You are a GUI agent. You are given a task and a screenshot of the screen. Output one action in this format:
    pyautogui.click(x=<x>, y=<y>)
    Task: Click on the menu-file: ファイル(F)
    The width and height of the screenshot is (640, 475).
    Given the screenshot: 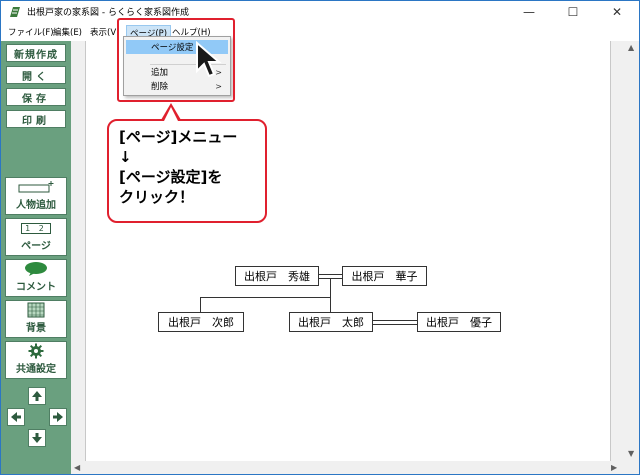 What is the action you would take?
    pyautogui.click(x=31, y=32)
    